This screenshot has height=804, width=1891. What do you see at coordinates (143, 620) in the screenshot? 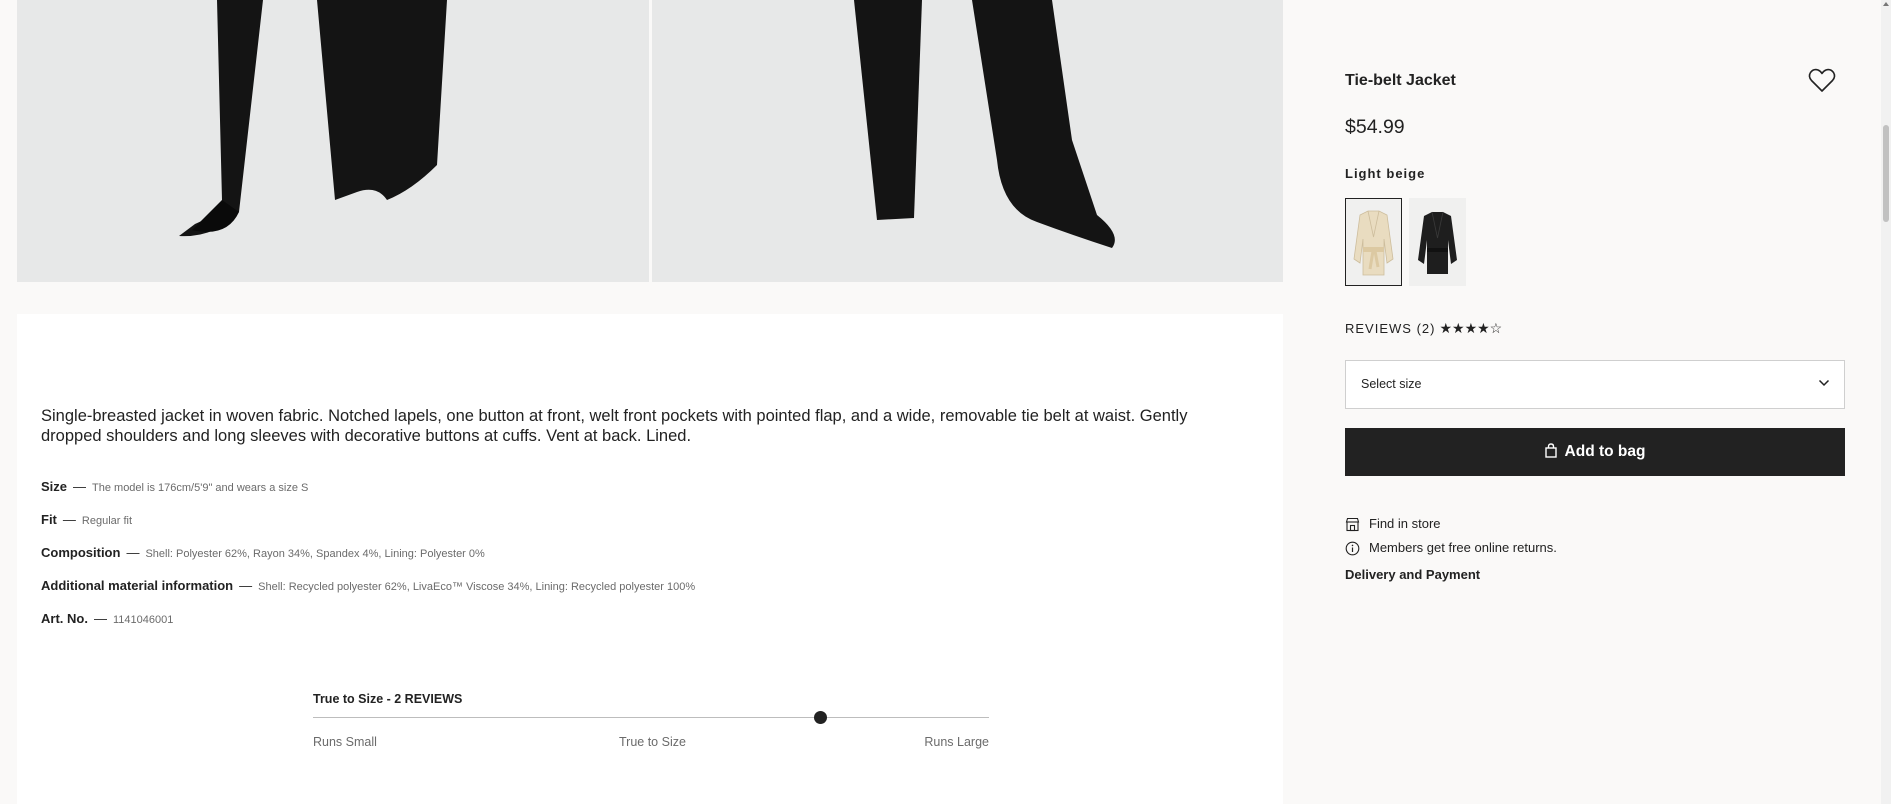
I see `spec-value: 1141046001` at bounding box center [143, 620].